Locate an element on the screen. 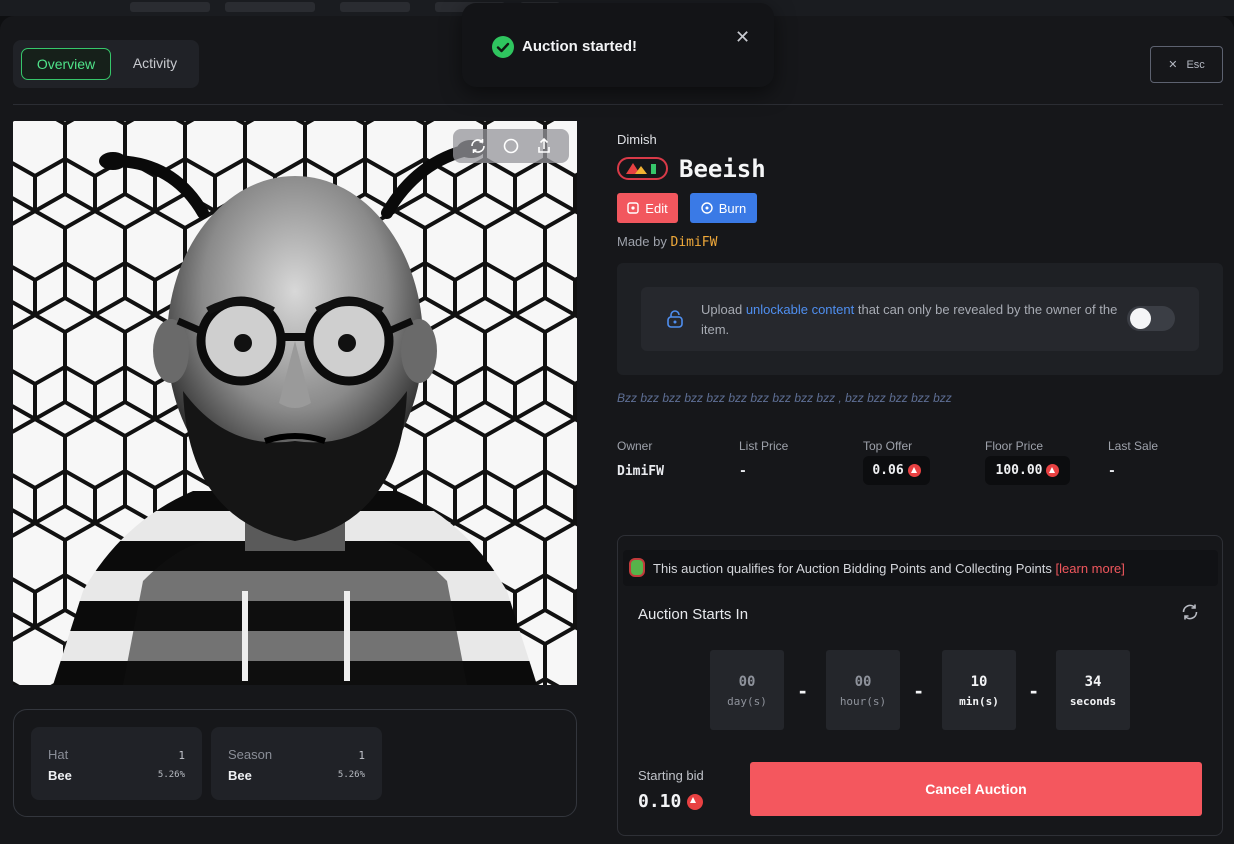  tab-activity: Activity is located at coordinates (155, 64).